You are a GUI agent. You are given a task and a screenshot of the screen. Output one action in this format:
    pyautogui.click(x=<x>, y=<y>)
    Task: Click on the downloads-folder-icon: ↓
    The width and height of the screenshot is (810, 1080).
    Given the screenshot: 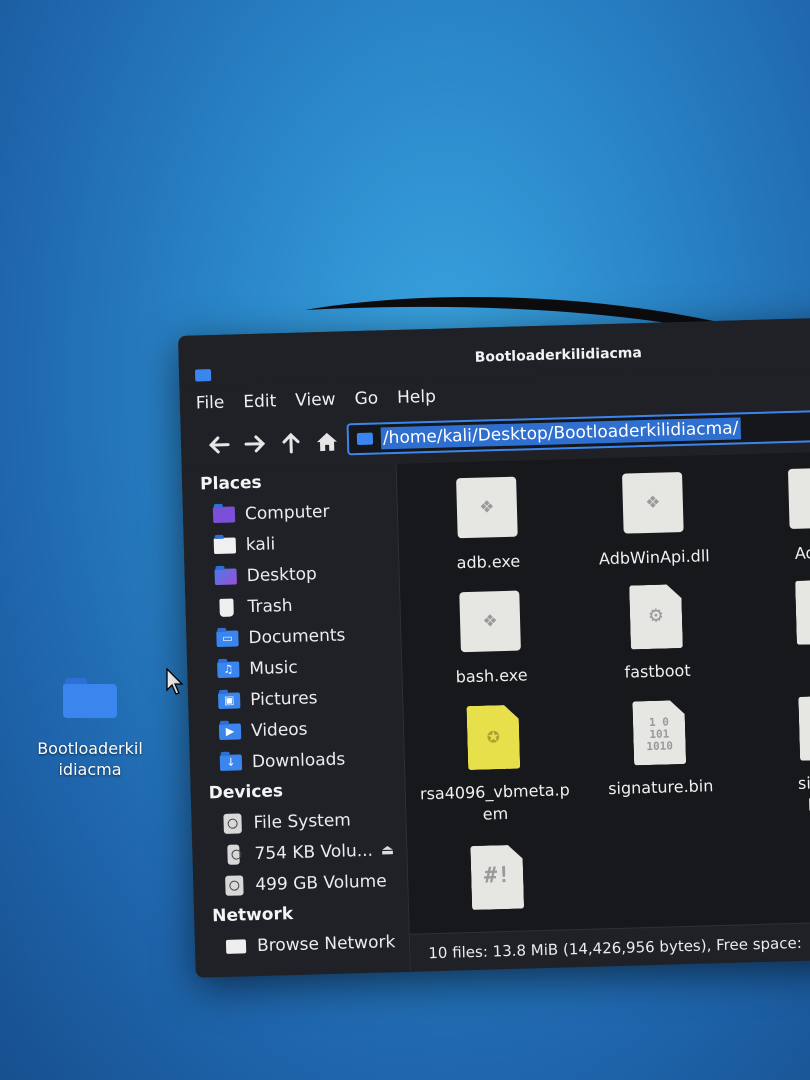 What is the action you would take?
    pyautogui.click(x=231, y=762)
    